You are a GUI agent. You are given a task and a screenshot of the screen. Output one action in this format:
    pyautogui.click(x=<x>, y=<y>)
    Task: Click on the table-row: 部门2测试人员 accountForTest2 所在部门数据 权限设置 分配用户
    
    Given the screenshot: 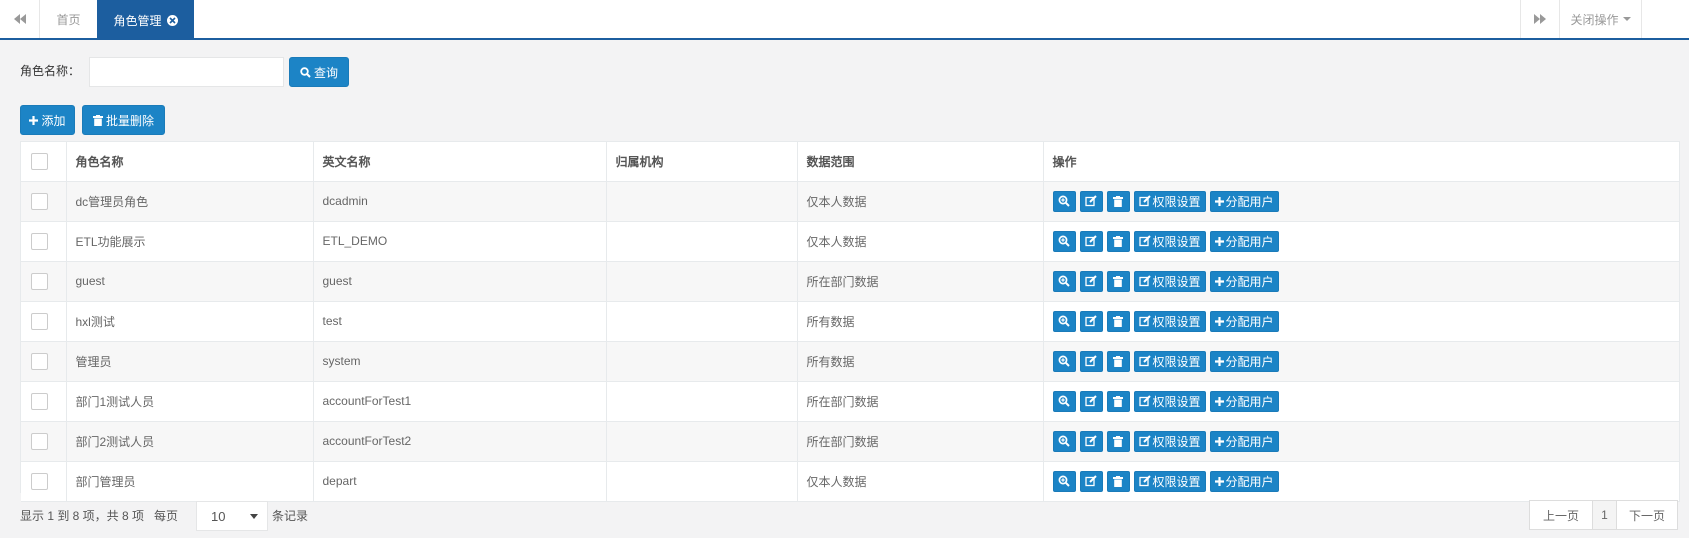 What is the action you would take?
    pyautogui.click(x=850, y=441)
    